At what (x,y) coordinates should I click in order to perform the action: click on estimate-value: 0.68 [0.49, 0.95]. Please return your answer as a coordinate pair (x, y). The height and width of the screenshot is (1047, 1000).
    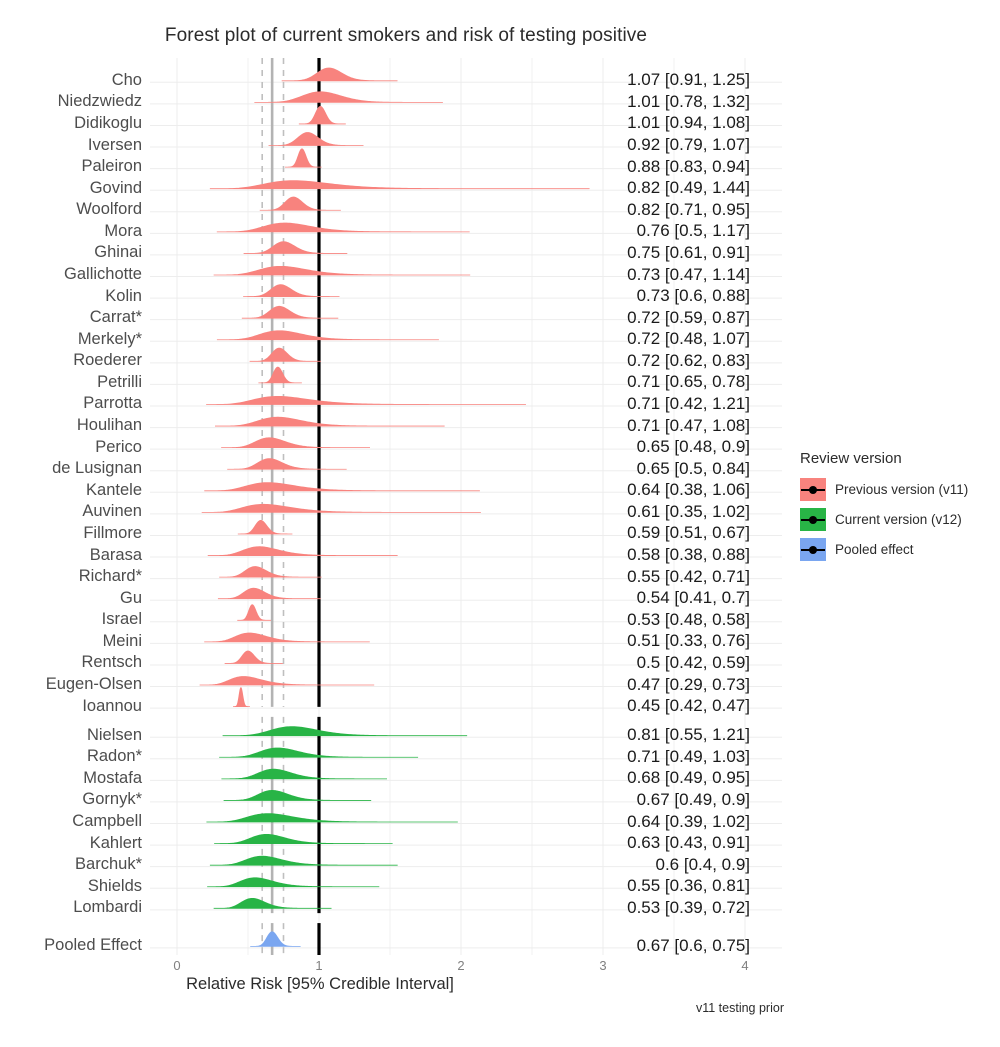
    Looking at the image, I should click on (688, 778).